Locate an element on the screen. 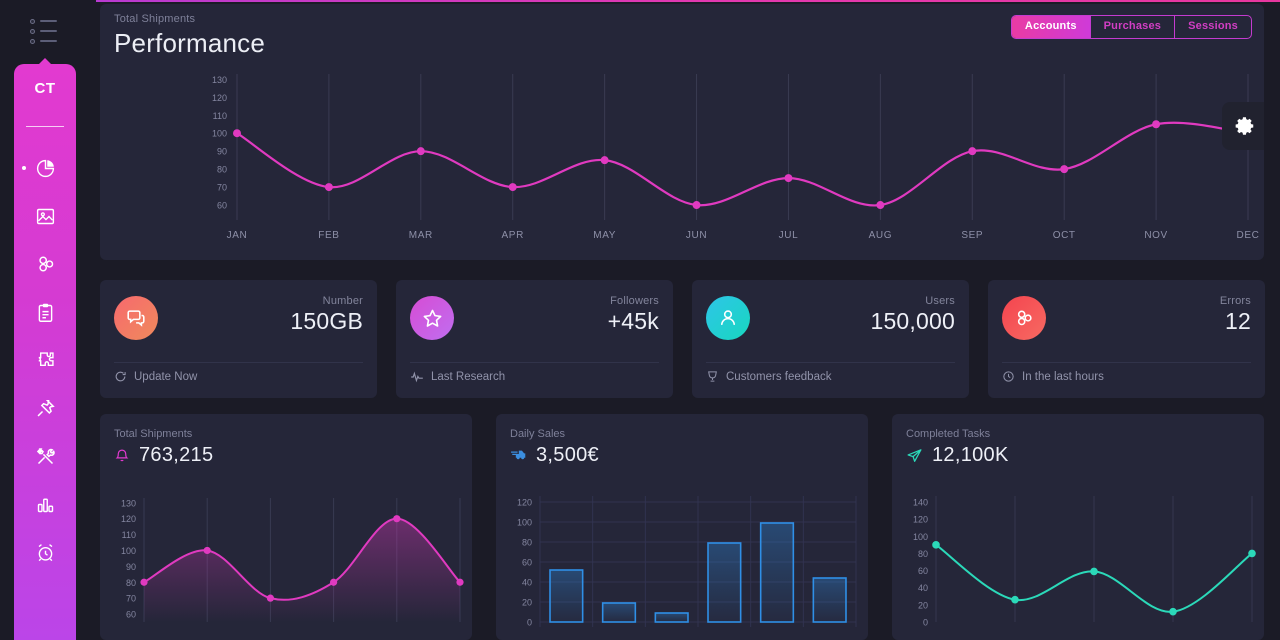  svg-text: SEP is located at coordinates (972, 235).